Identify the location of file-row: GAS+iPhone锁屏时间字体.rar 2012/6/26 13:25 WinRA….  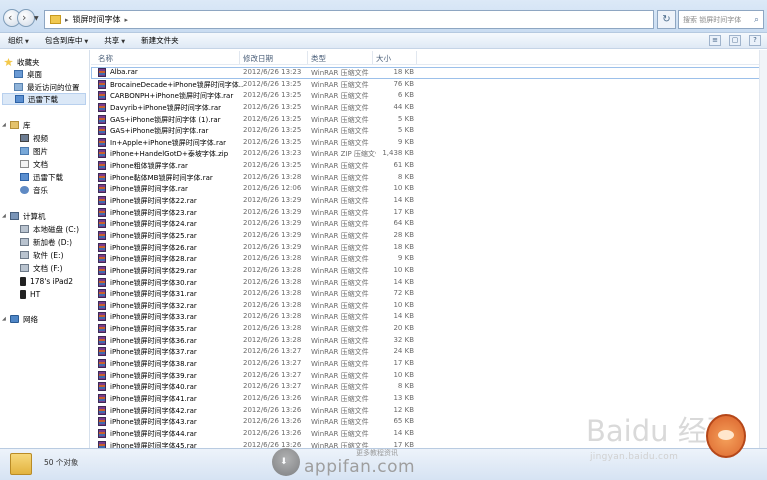
(429, 131).